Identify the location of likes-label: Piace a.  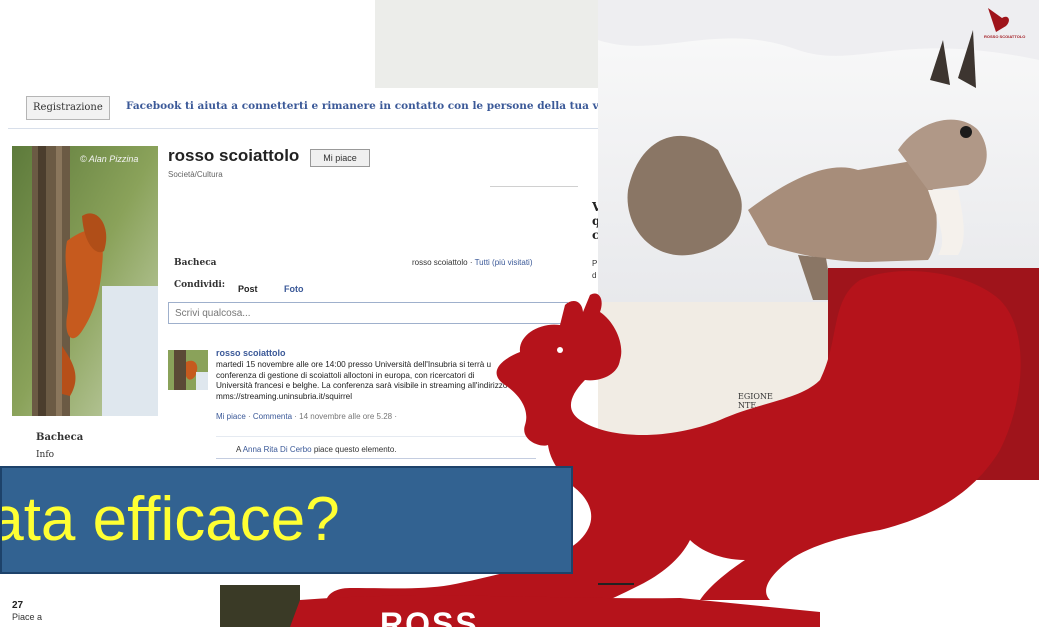
(27, 617).